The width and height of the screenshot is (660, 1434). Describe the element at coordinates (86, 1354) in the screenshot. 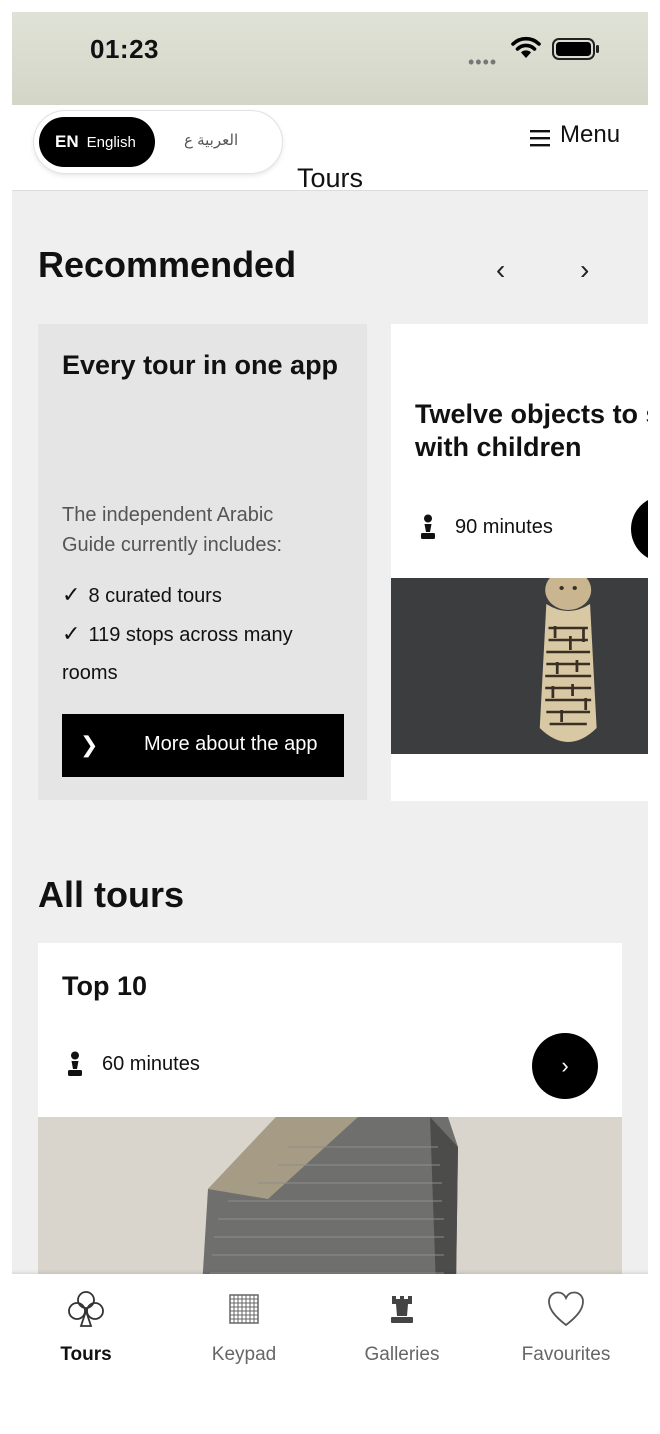

I see `tab-label: Tours` at that location.